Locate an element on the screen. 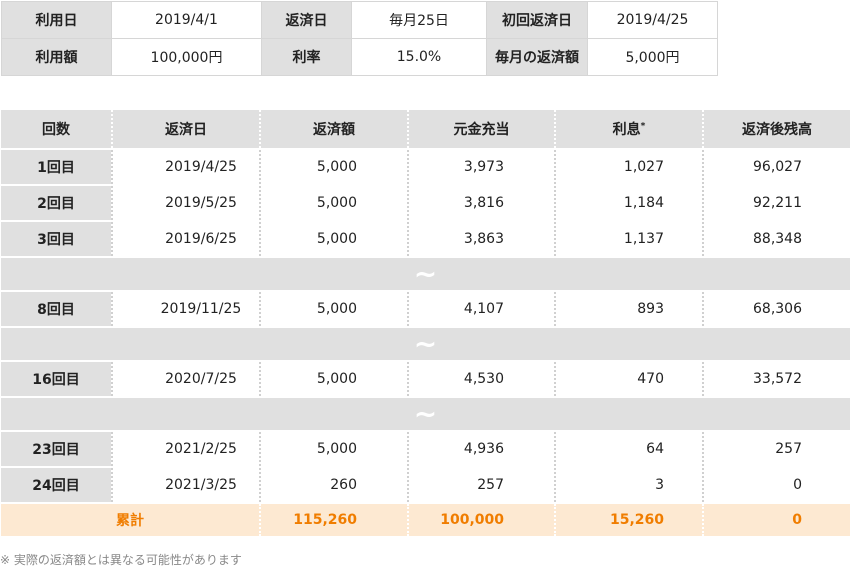 This screenshot has height=566, width=850. first-repayment-date-label: 初回返済日 is located at coordinates (537, 20).